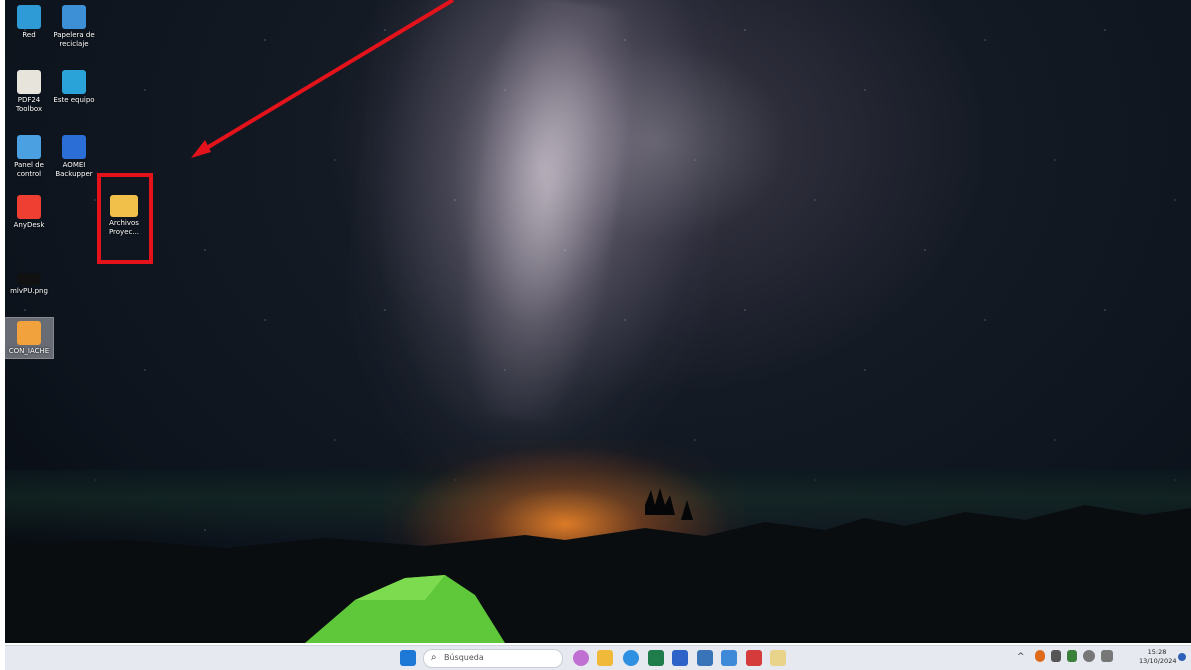  I want to click on shortcut-icon, so click(29, 333).